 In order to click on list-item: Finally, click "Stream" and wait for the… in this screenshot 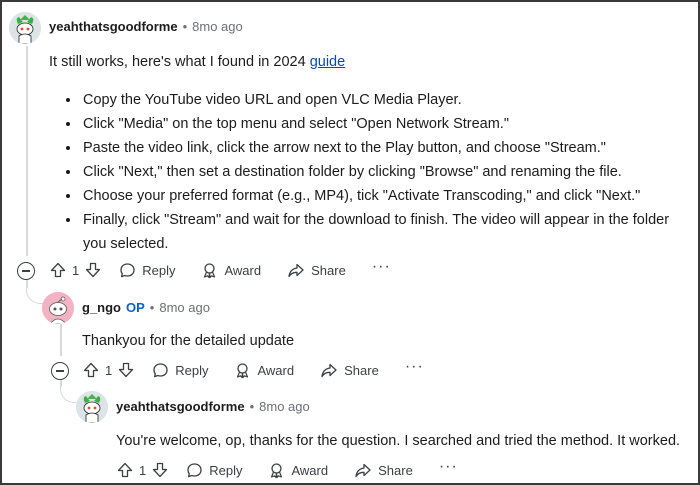, I will do `click(387, 232)`.